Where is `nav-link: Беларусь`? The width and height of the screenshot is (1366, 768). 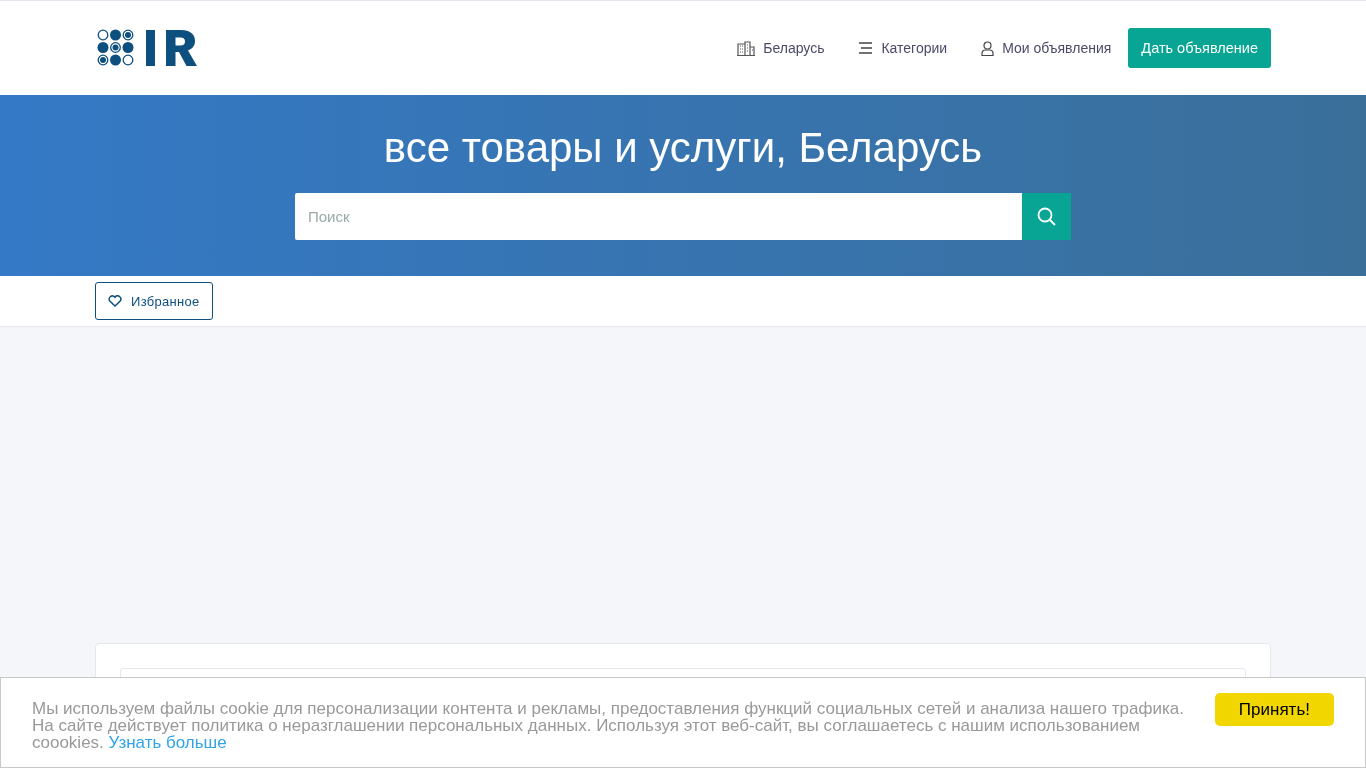 nav-link: Беларусь is located at coordinates (781, 48).